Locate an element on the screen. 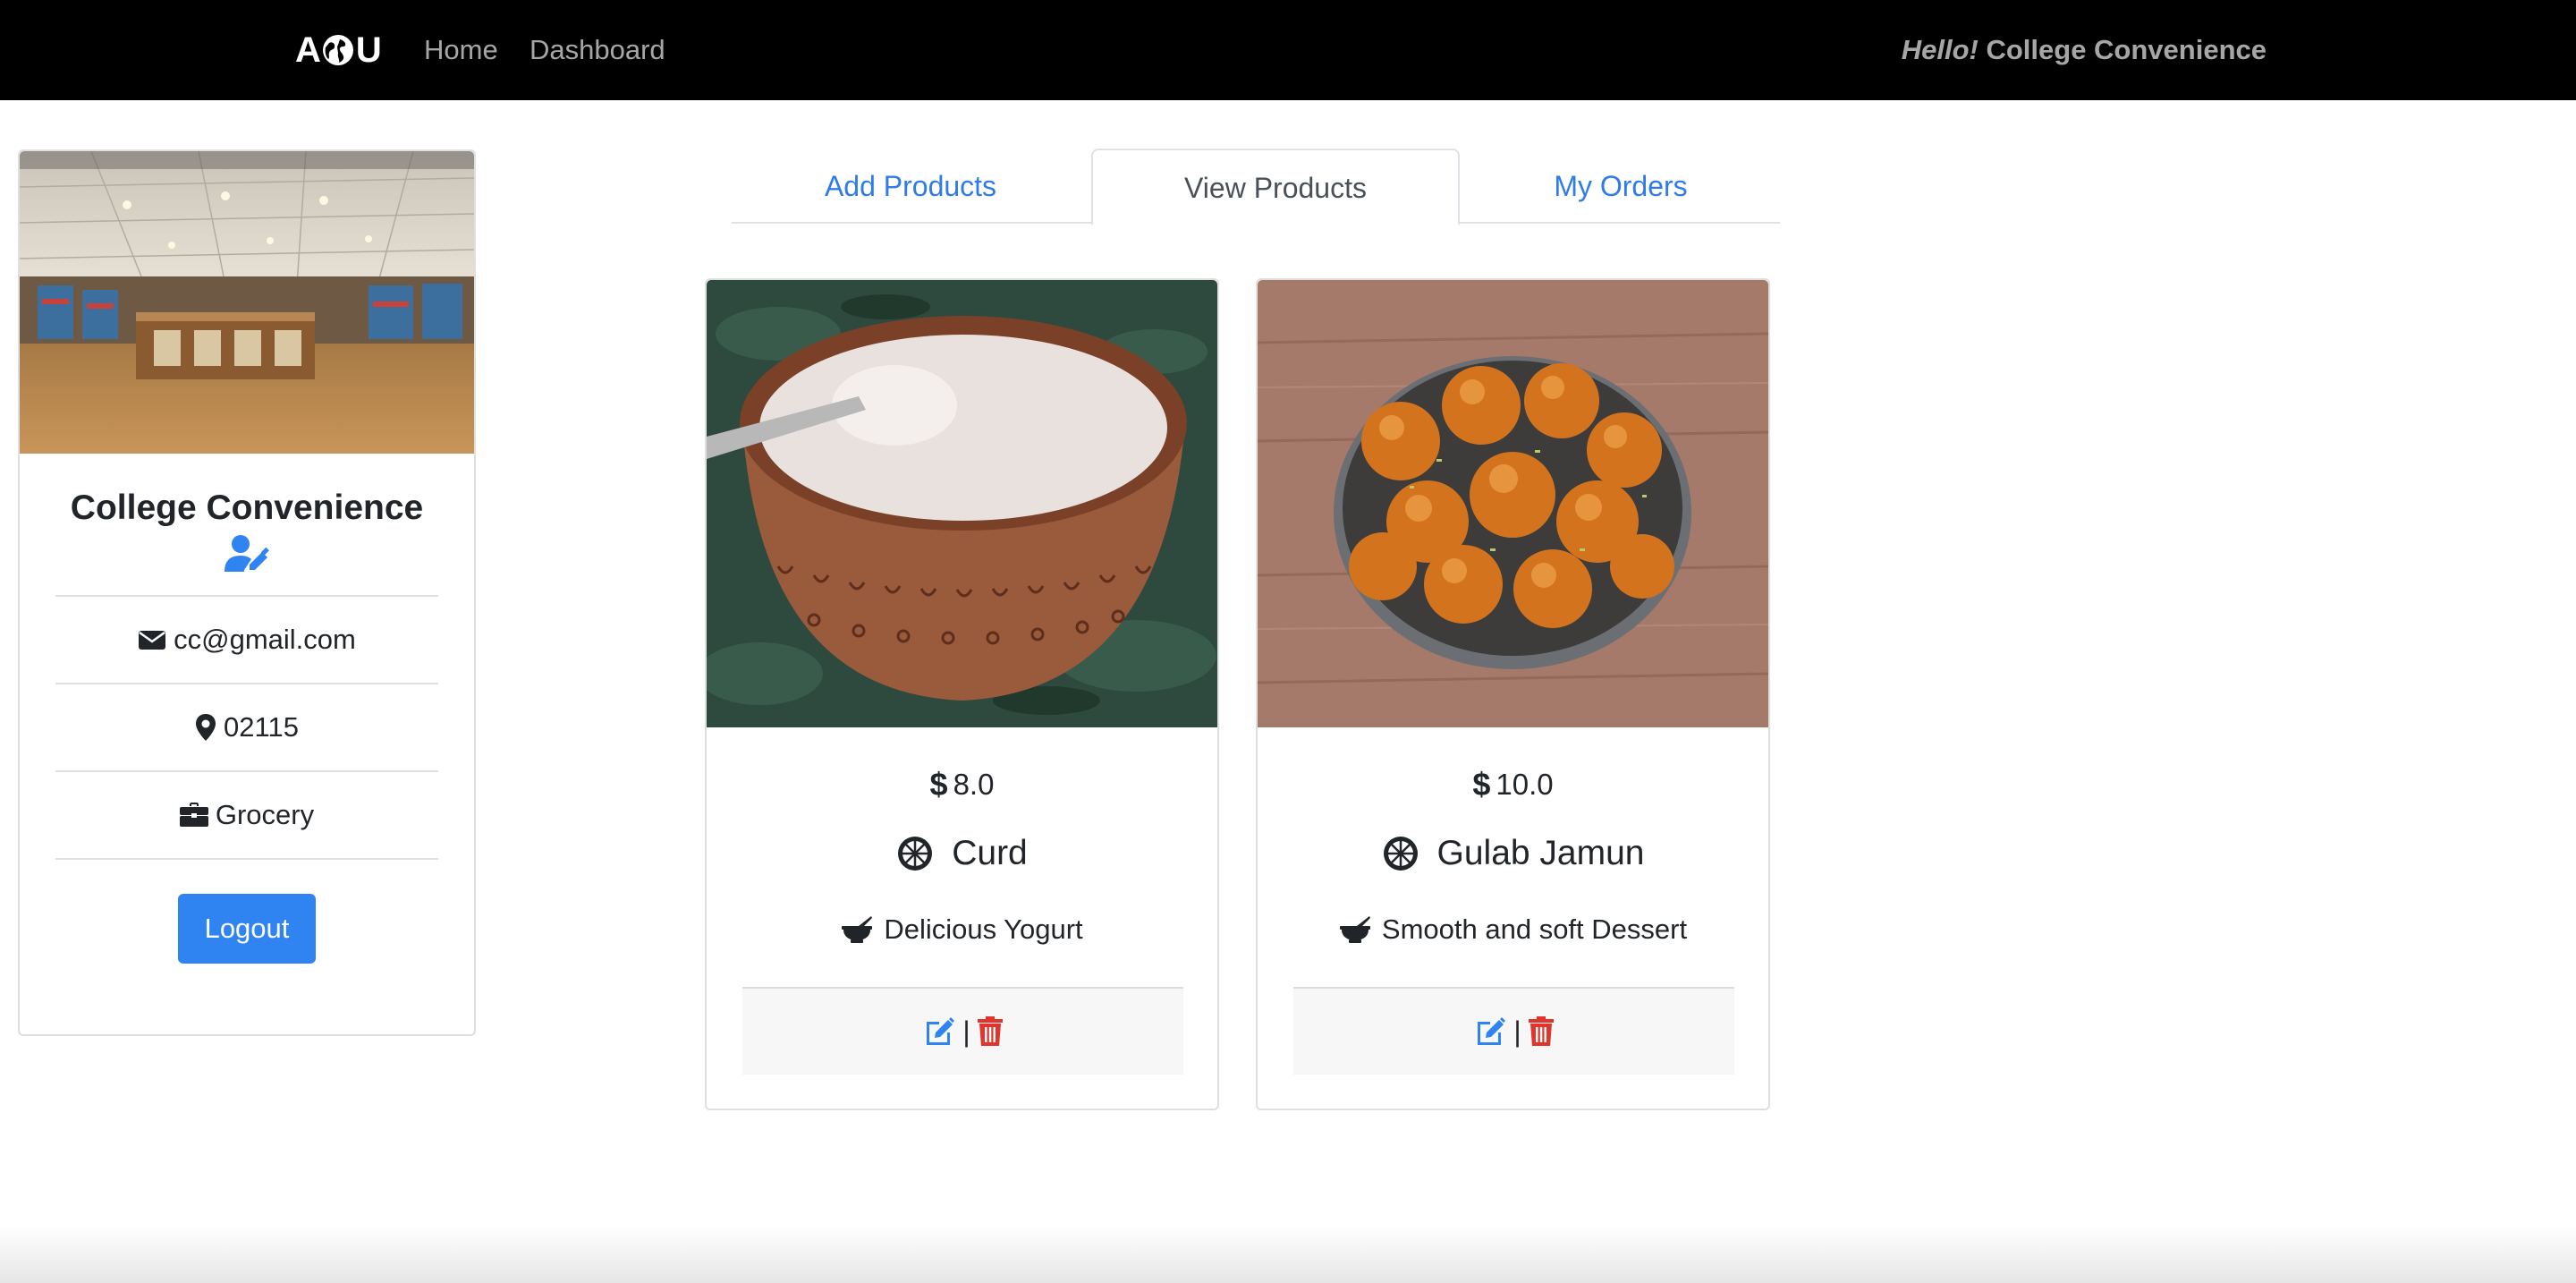  profile-email-row: cc@gmail.com is located at coordinates (246, 639).